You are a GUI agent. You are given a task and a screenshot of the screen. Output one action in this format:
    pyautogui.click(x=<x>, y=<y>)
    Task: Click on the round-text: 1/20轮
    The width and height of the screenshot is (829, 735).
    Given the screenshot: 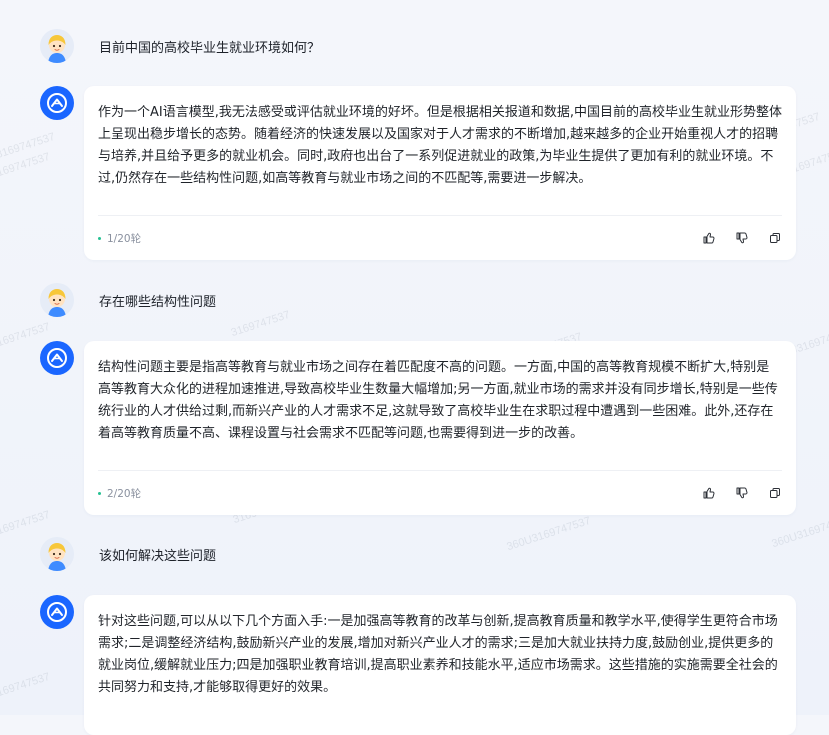 What is the action you would take?
    pyautogui.click(x=124, y=238)
    